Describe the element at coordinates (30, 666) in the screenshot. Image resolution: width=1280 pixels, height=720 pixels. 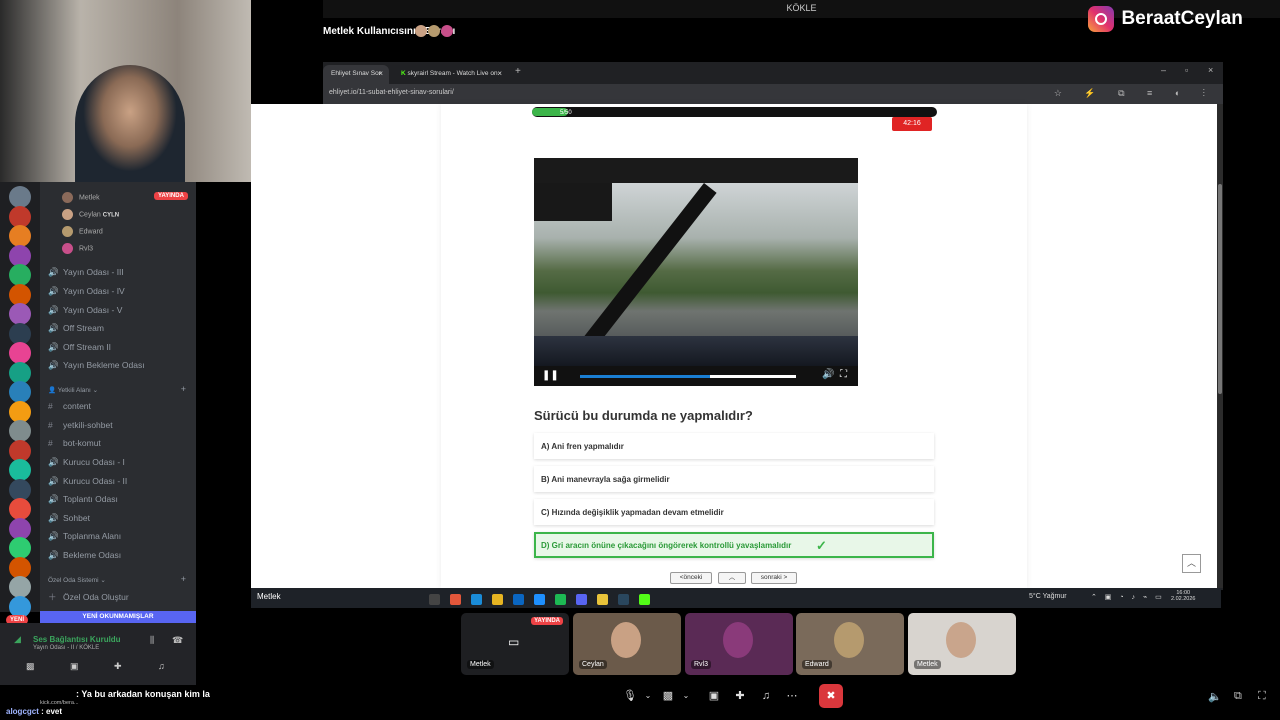
I see `camera-off-icon: ▩` at that location.